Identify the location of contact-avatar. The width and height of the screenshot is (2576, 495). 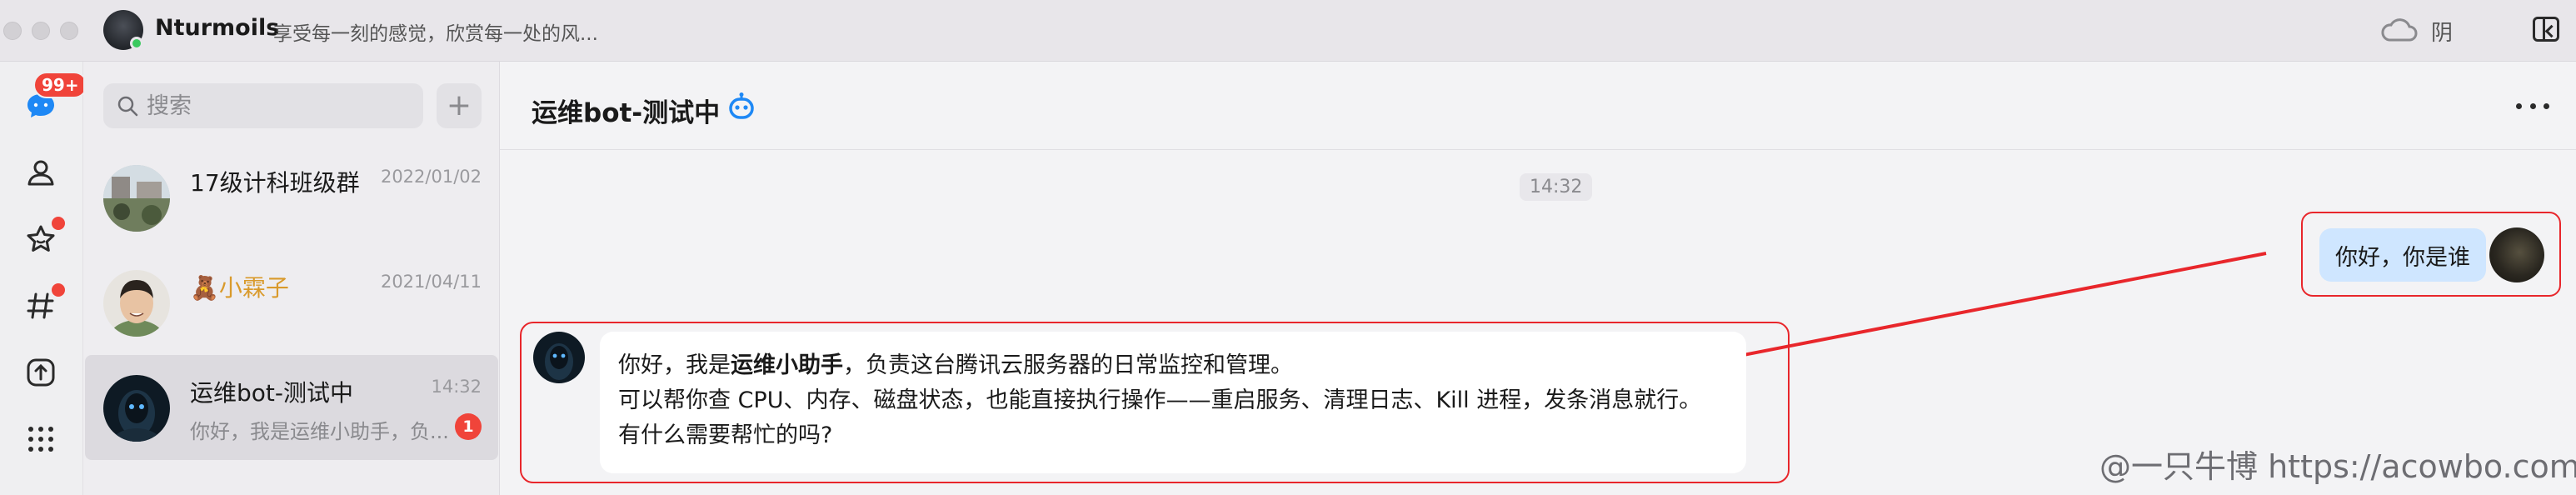
(136, 303).